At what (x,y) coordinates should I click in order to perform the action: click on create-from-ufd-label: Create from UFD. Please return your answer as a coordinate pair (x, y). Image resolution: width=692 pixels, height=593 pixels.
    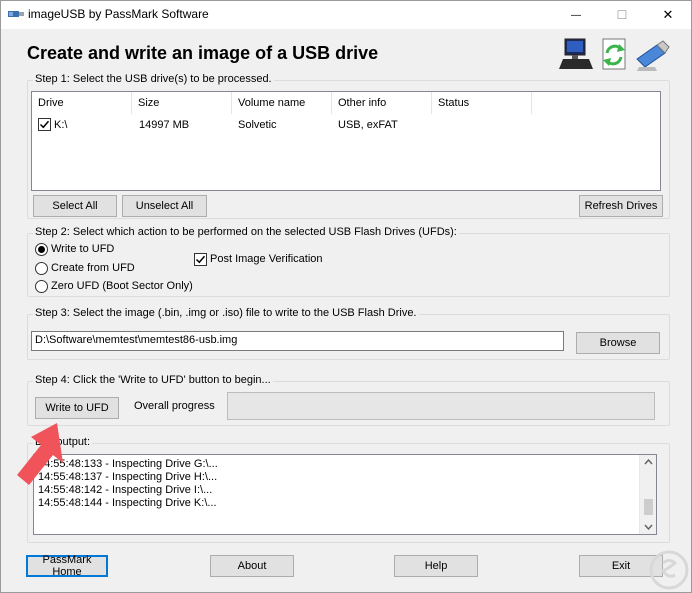
    Looking at the image, I should click on (93, 268).